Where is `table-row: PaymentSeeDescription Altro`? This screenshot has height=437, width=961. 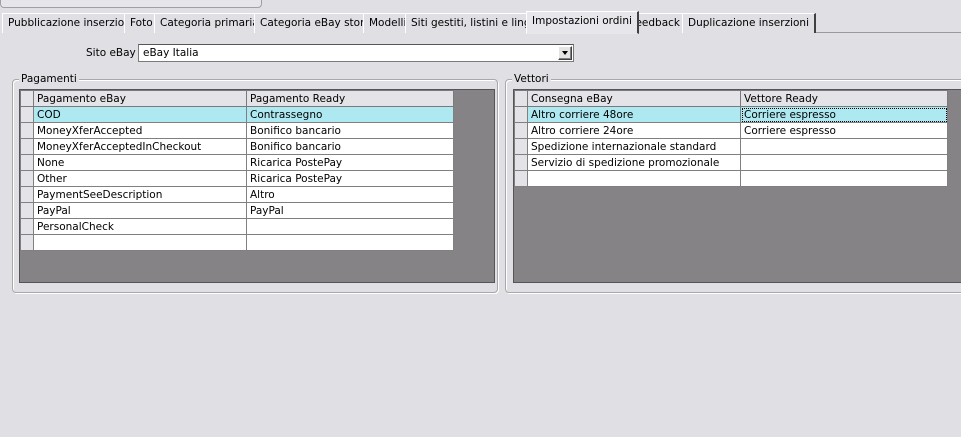
table-row: PaymentSeeDescription Altro is located at coordinates (237, 194).